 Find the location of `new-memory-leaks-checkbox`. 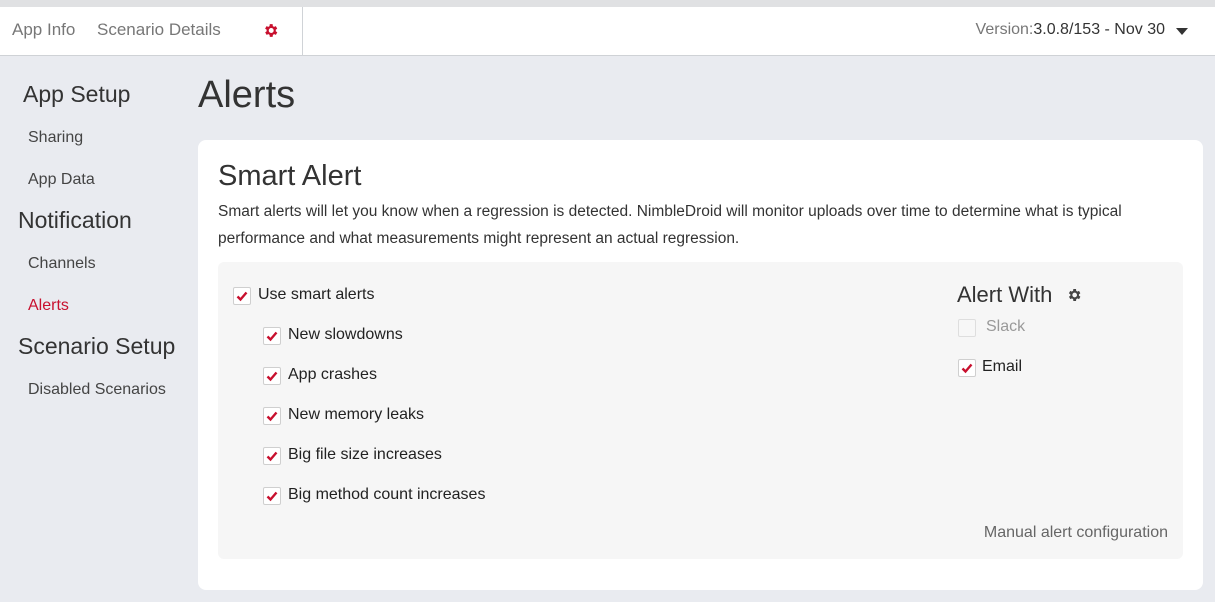

new-memory-leaks-checkbox is located at coordinates (272, 416).